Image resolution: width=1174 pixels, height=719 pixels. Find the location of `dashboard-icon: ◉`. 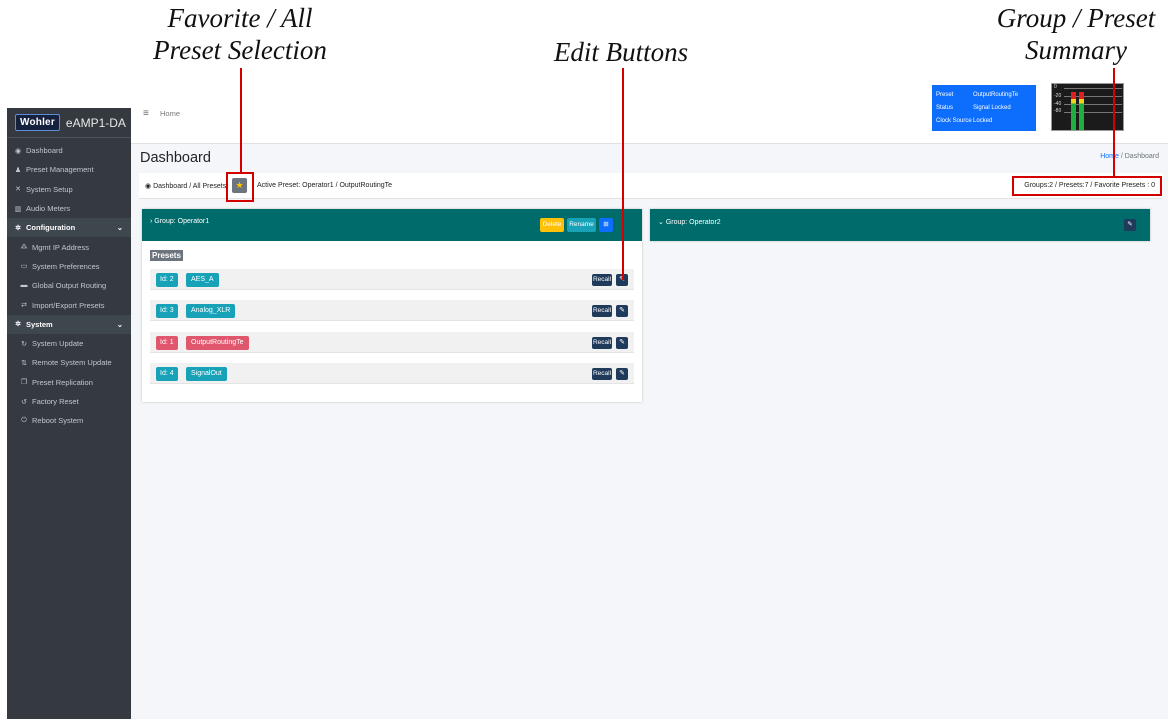

dashboard-icon: ◉ is located at coordinates (18, 151).